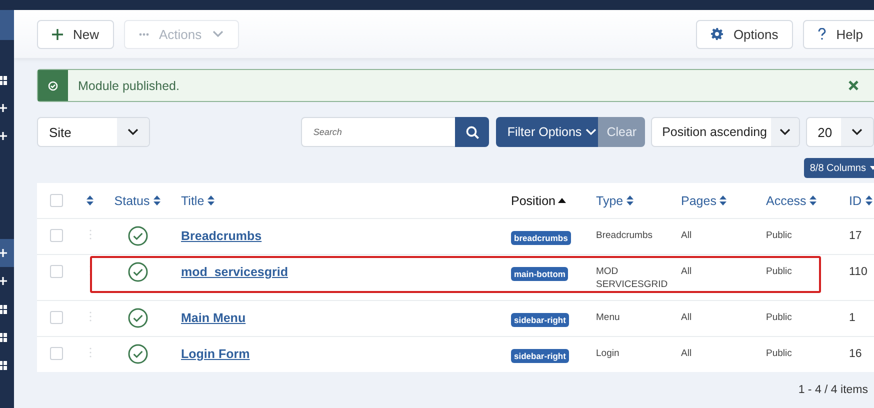 The height and width of the screenshot is (408, 874). What do you see at coordinates (725, 132) in the screenshot?
I see `ordering-select: Position ascending` at bounding box center [725, 132].